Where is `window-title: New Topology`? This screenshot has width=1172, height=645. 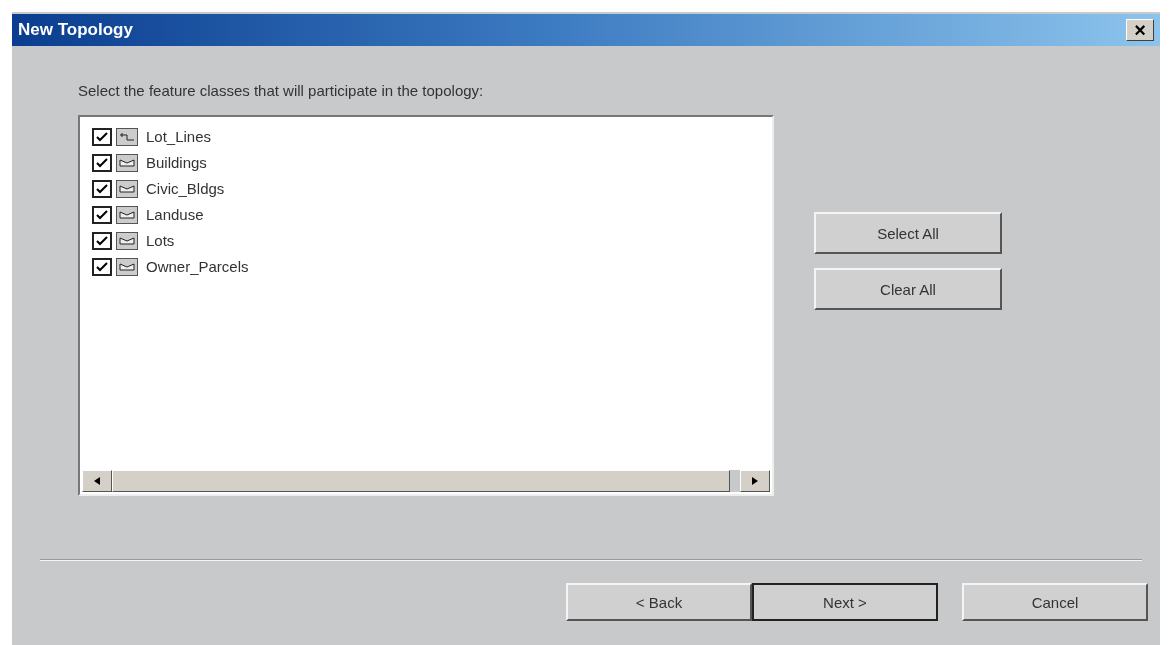 window-title: New Topology is located at coordinates (75, 30).